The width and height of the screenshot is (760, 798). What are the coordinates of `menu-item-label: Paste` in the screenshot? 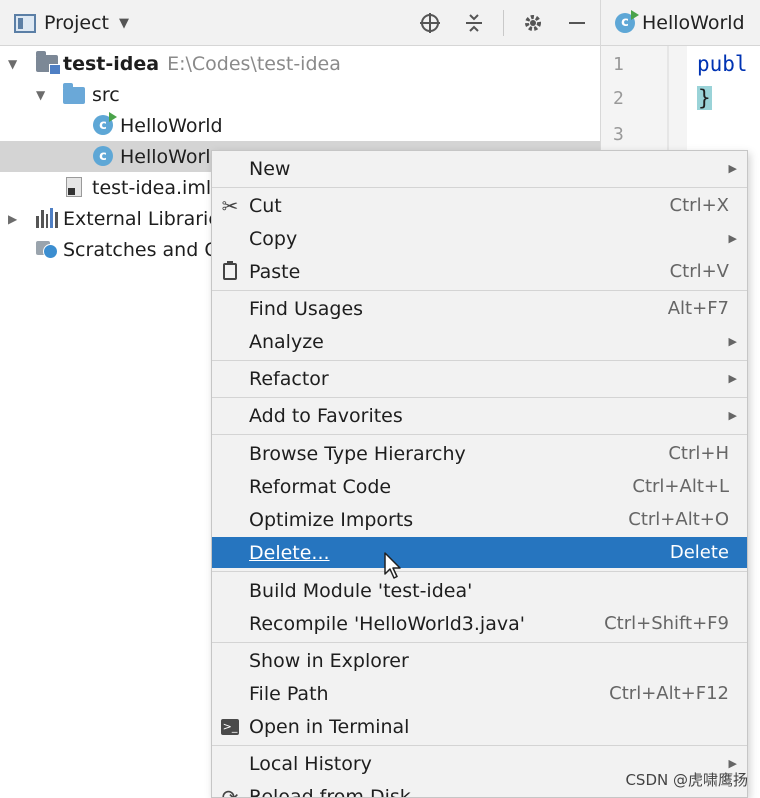 It's located at (275, 271).